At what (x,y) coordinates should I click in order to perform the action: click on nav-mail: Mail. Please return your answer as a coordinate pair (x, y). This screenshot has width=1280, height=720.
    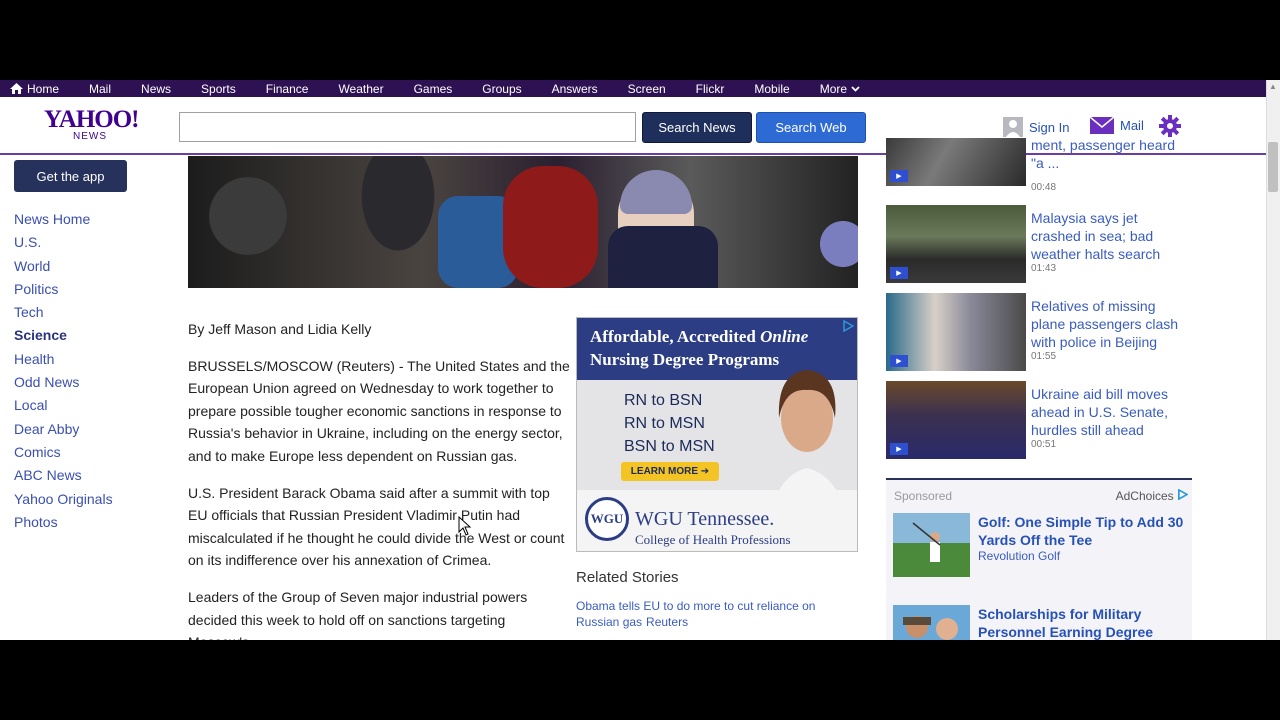
    Looking at the image, I should click on (100, 89).